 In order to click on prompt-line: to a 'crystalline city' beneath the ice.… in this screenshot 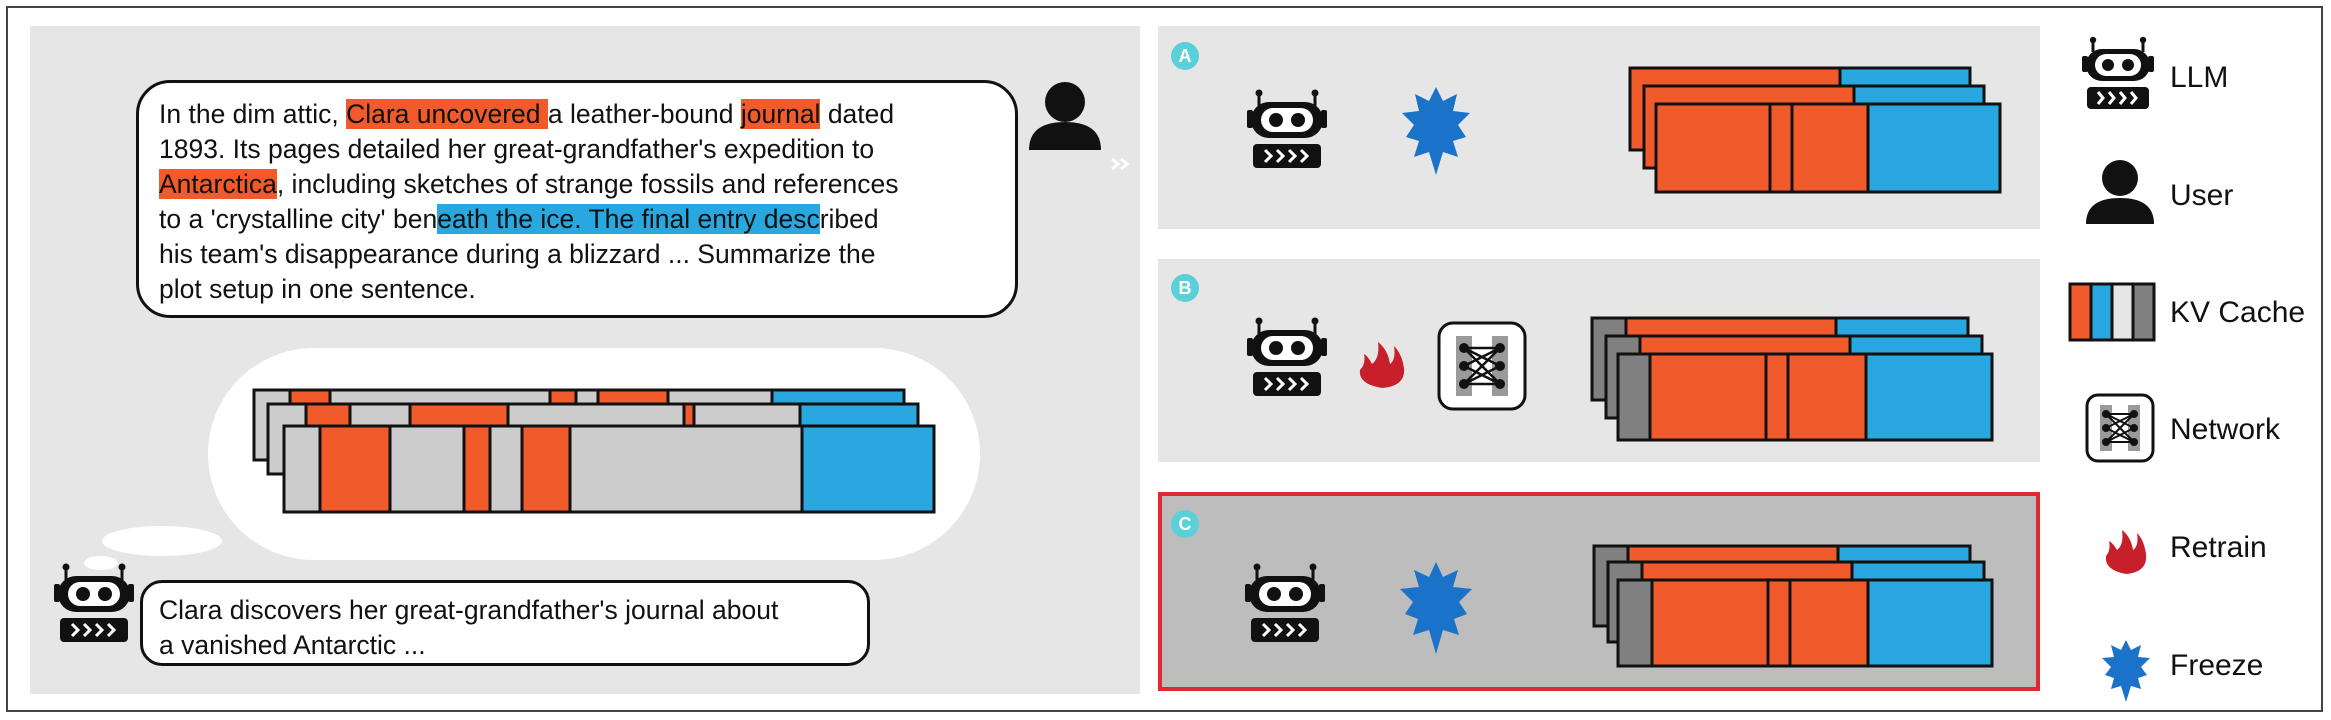, I will do `click(587, 219)`.